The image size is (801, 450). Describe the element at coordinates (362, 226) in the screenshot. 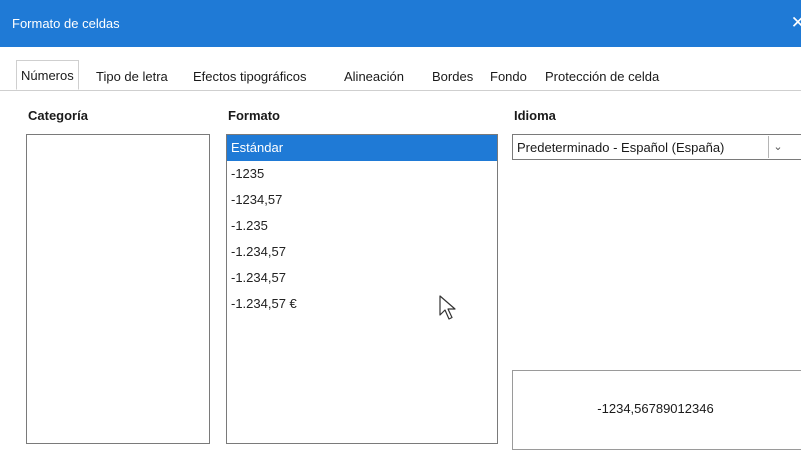

I see `format-item: -1.235` at that location.